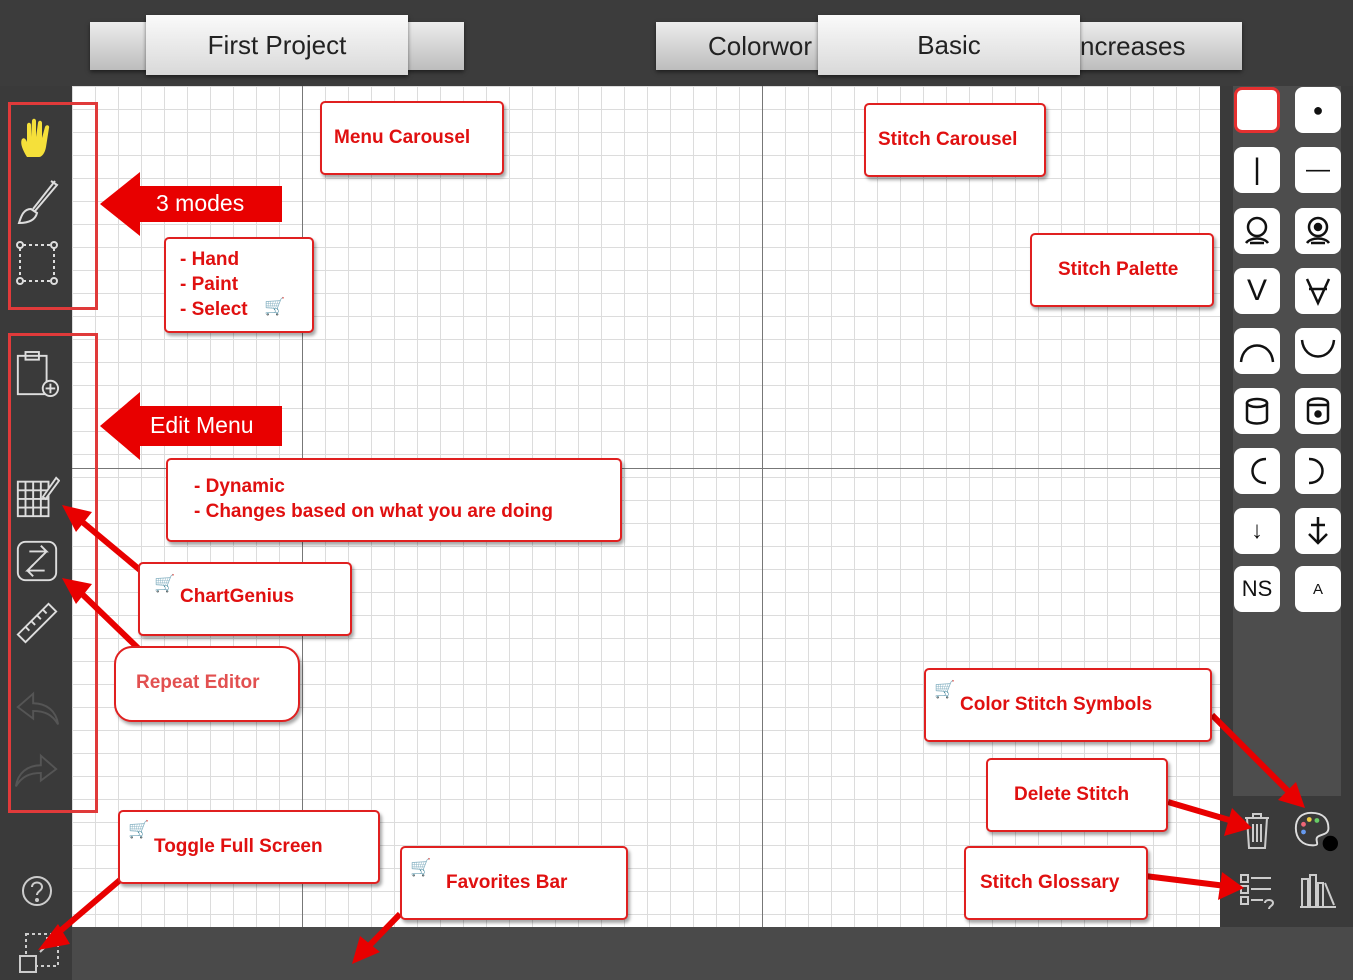 The width and height of the screenshot is (1353, 980). Describe the element at coordinates (207, 684) in the screenshot. I see `repeat-editor-callout: Repeat Editor` at that location.